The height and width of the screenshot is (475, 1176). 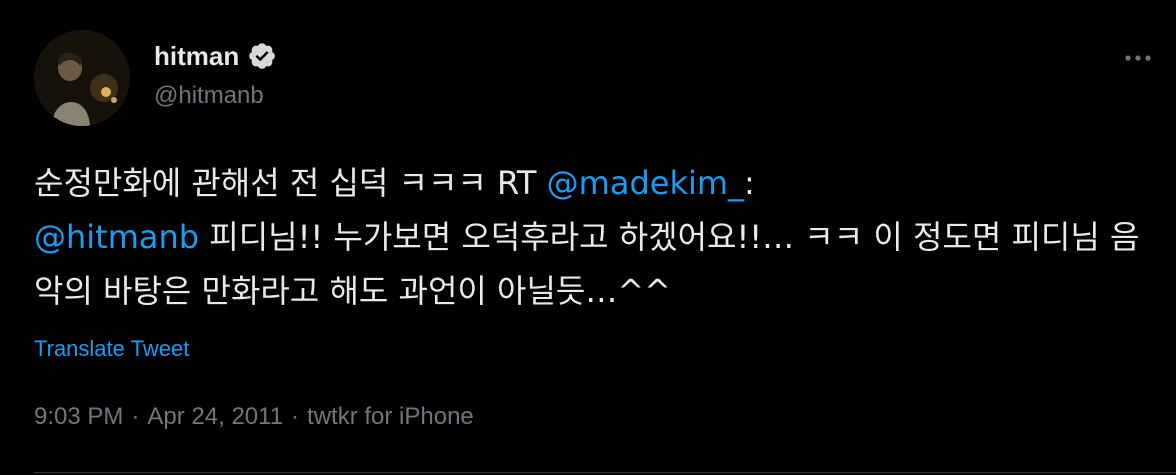 What do you see at coordinates (645, 183) in the screenshot?
I see `mention-madekim: @madekim_` at bounding box center [645, 183].